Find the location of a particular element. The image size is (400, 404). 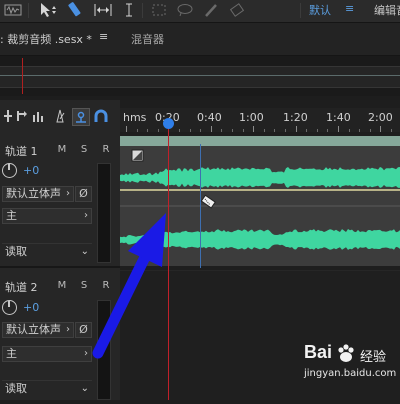

watermark-brand: Bai is located at coordinates (318, 352).